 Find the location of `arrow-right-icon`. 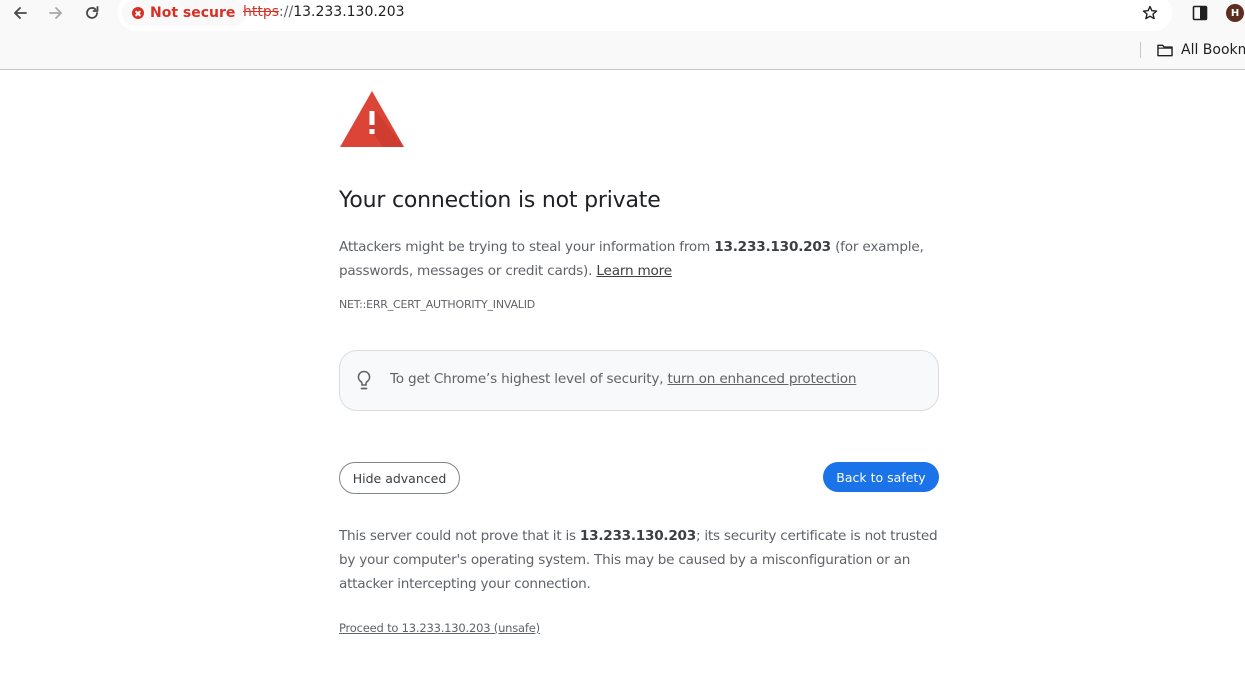

arrow-right-icon is located at coordinates (55, 13).